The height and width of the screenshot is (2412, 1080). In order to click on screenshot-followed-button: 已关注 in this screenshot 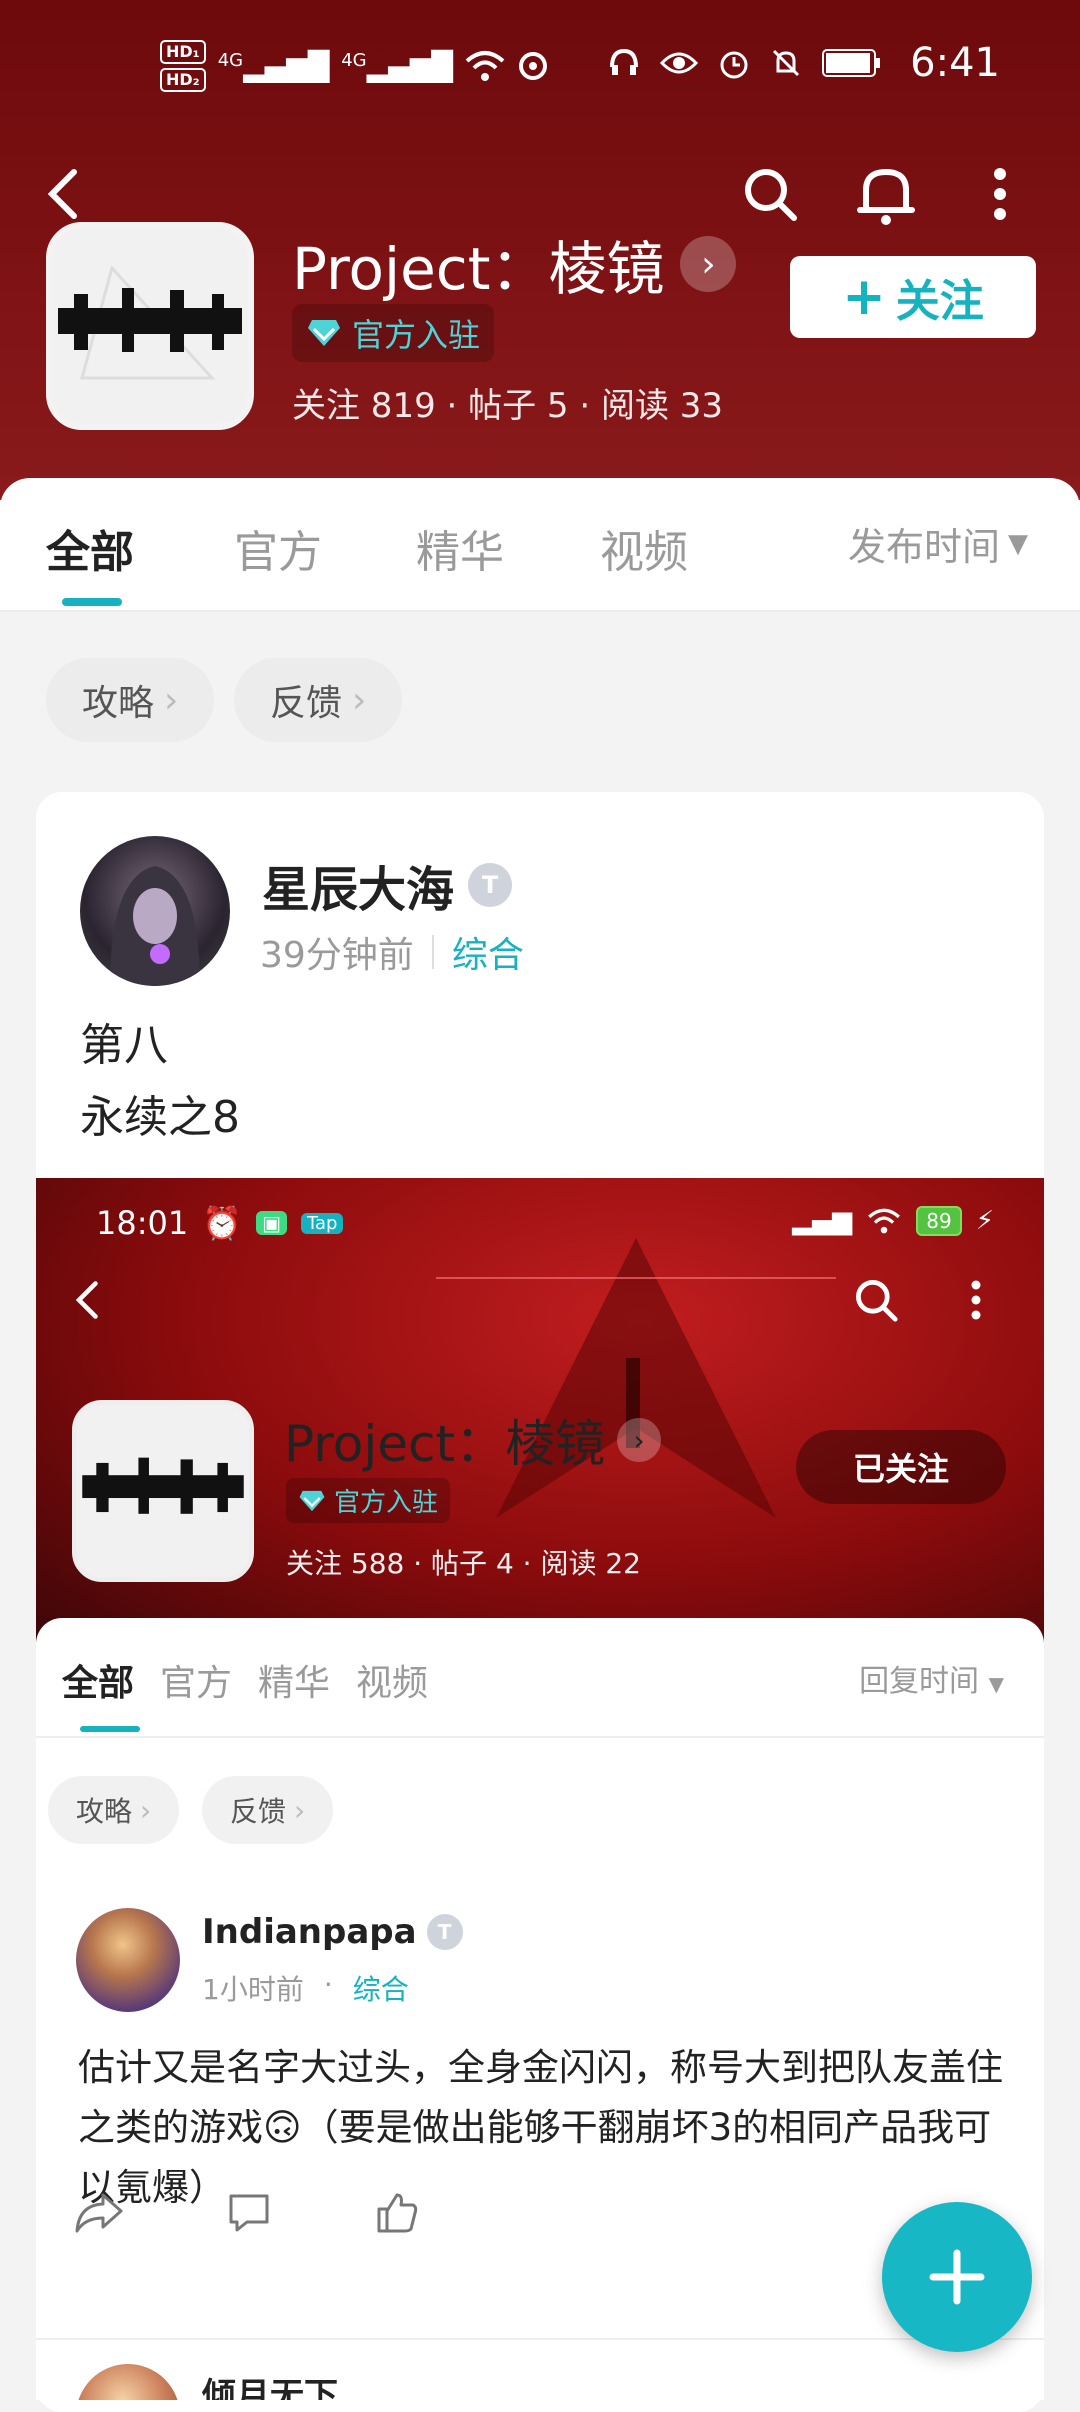, I will do `click(901, 1467)`.